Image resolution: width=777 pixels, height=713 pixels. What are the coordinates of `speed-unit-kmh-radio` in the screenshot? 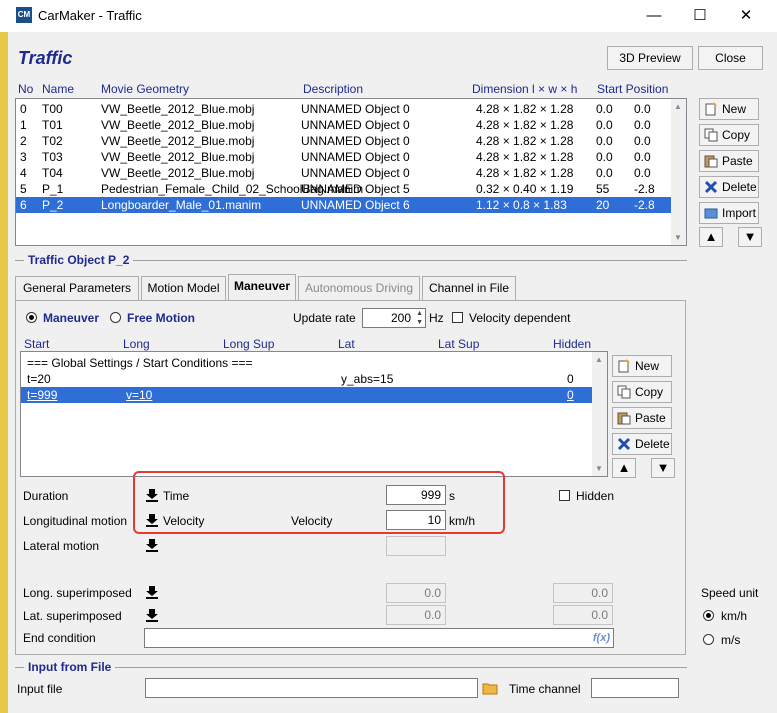 It's located at (708, 615).